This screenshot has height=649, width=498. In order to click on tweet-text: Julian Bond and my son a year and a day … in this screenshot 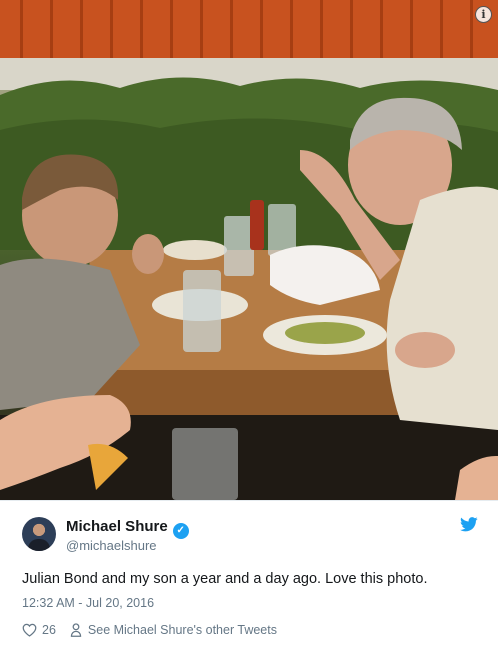, I will do `click(225, 579)`.